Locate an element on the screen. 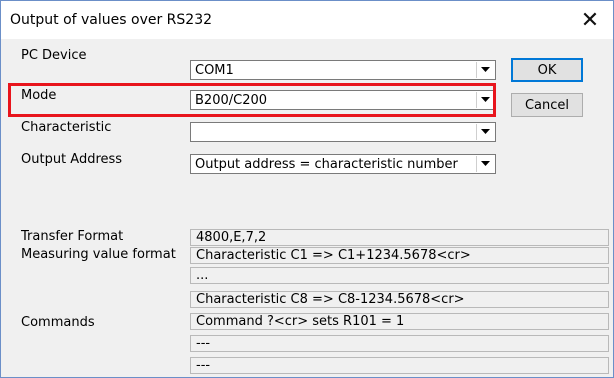 The image size is (614, 378). info-line: Command ?<cr> sets R101 = 1 is located at coordinates (300, 321).